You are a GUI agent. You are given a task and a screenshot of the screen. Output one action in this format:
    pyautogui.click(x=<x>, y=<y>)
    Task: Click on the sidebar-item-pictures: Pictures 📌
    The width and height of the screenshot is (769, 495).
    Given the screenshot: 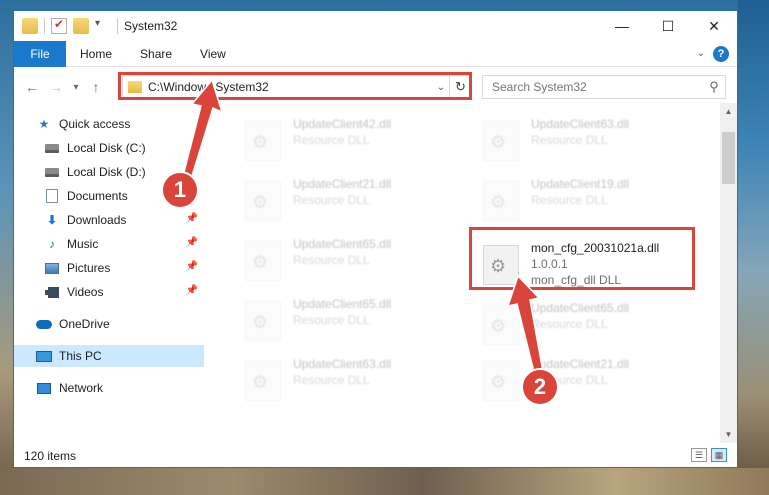 What is the action you would take?
    pyautogui.click(x=109, y=268)
    